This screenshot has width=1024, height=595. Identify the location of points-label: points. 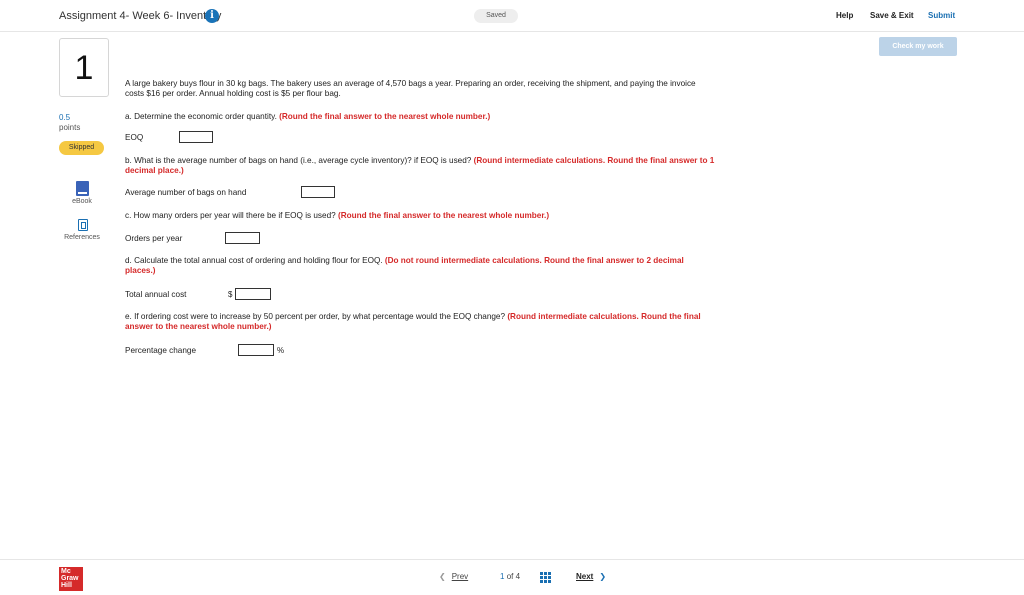
(70, 127).